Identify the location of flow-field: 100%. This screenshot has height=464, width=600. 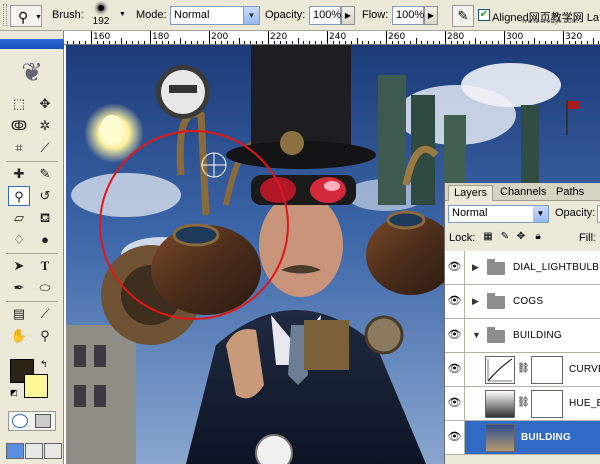
(408, 15).